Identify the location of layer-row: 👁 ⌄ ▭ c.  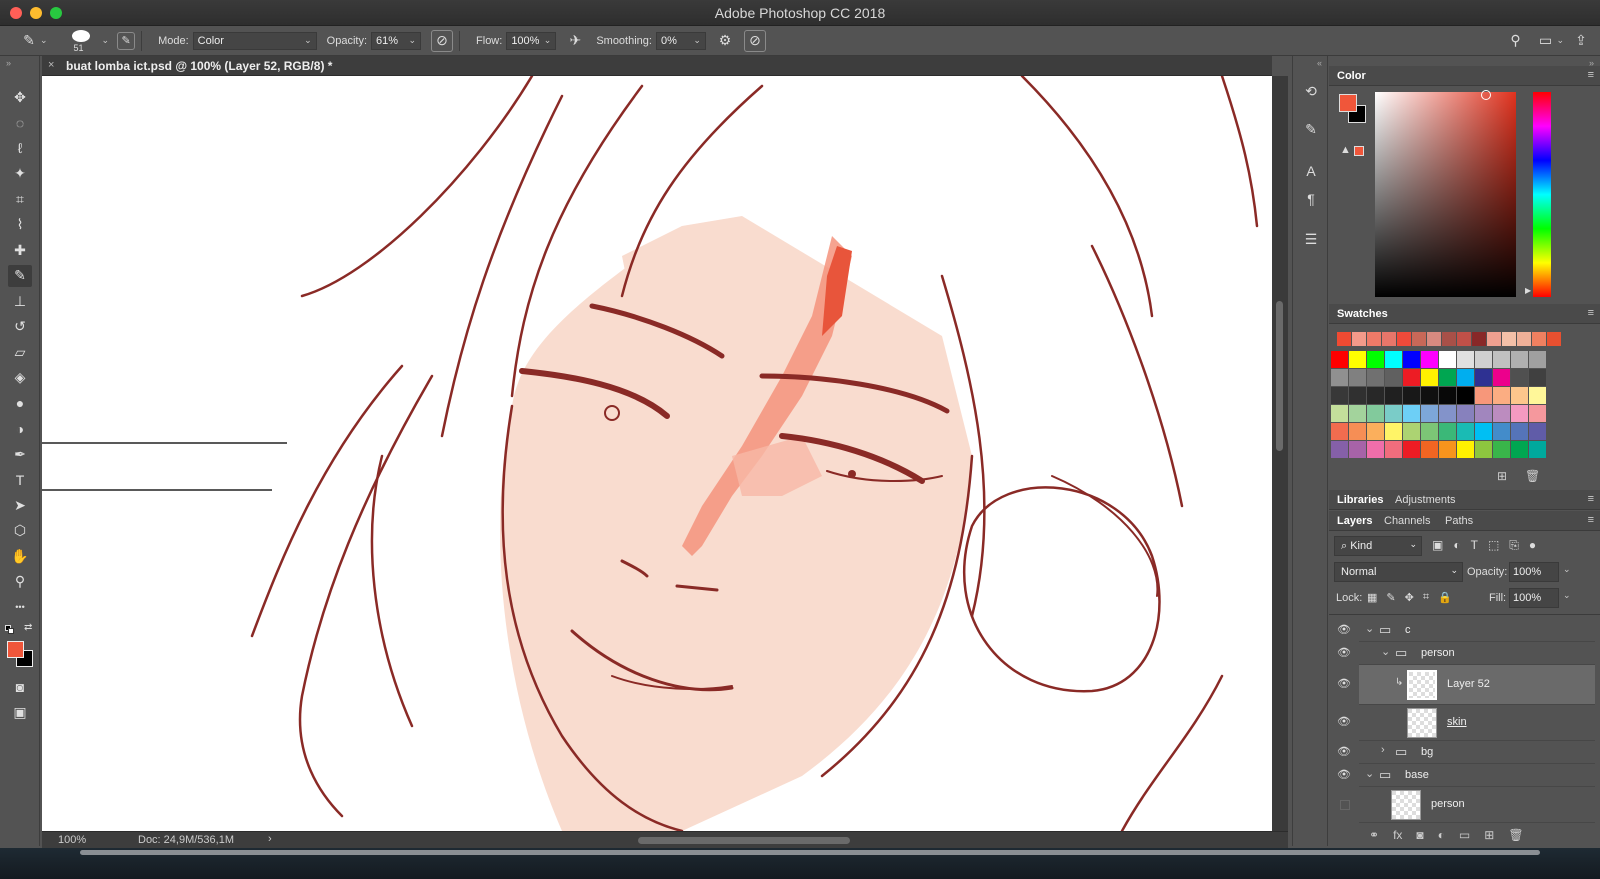
(1466, 630).